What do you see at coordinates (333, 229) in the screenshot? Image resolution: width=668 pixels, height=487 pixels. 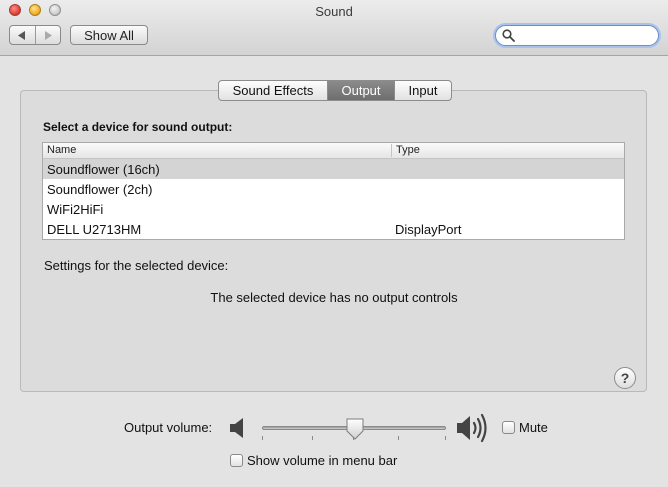 I see `table-row: DELL U2713HM DisplayPort` at bounding box center [333, 229].